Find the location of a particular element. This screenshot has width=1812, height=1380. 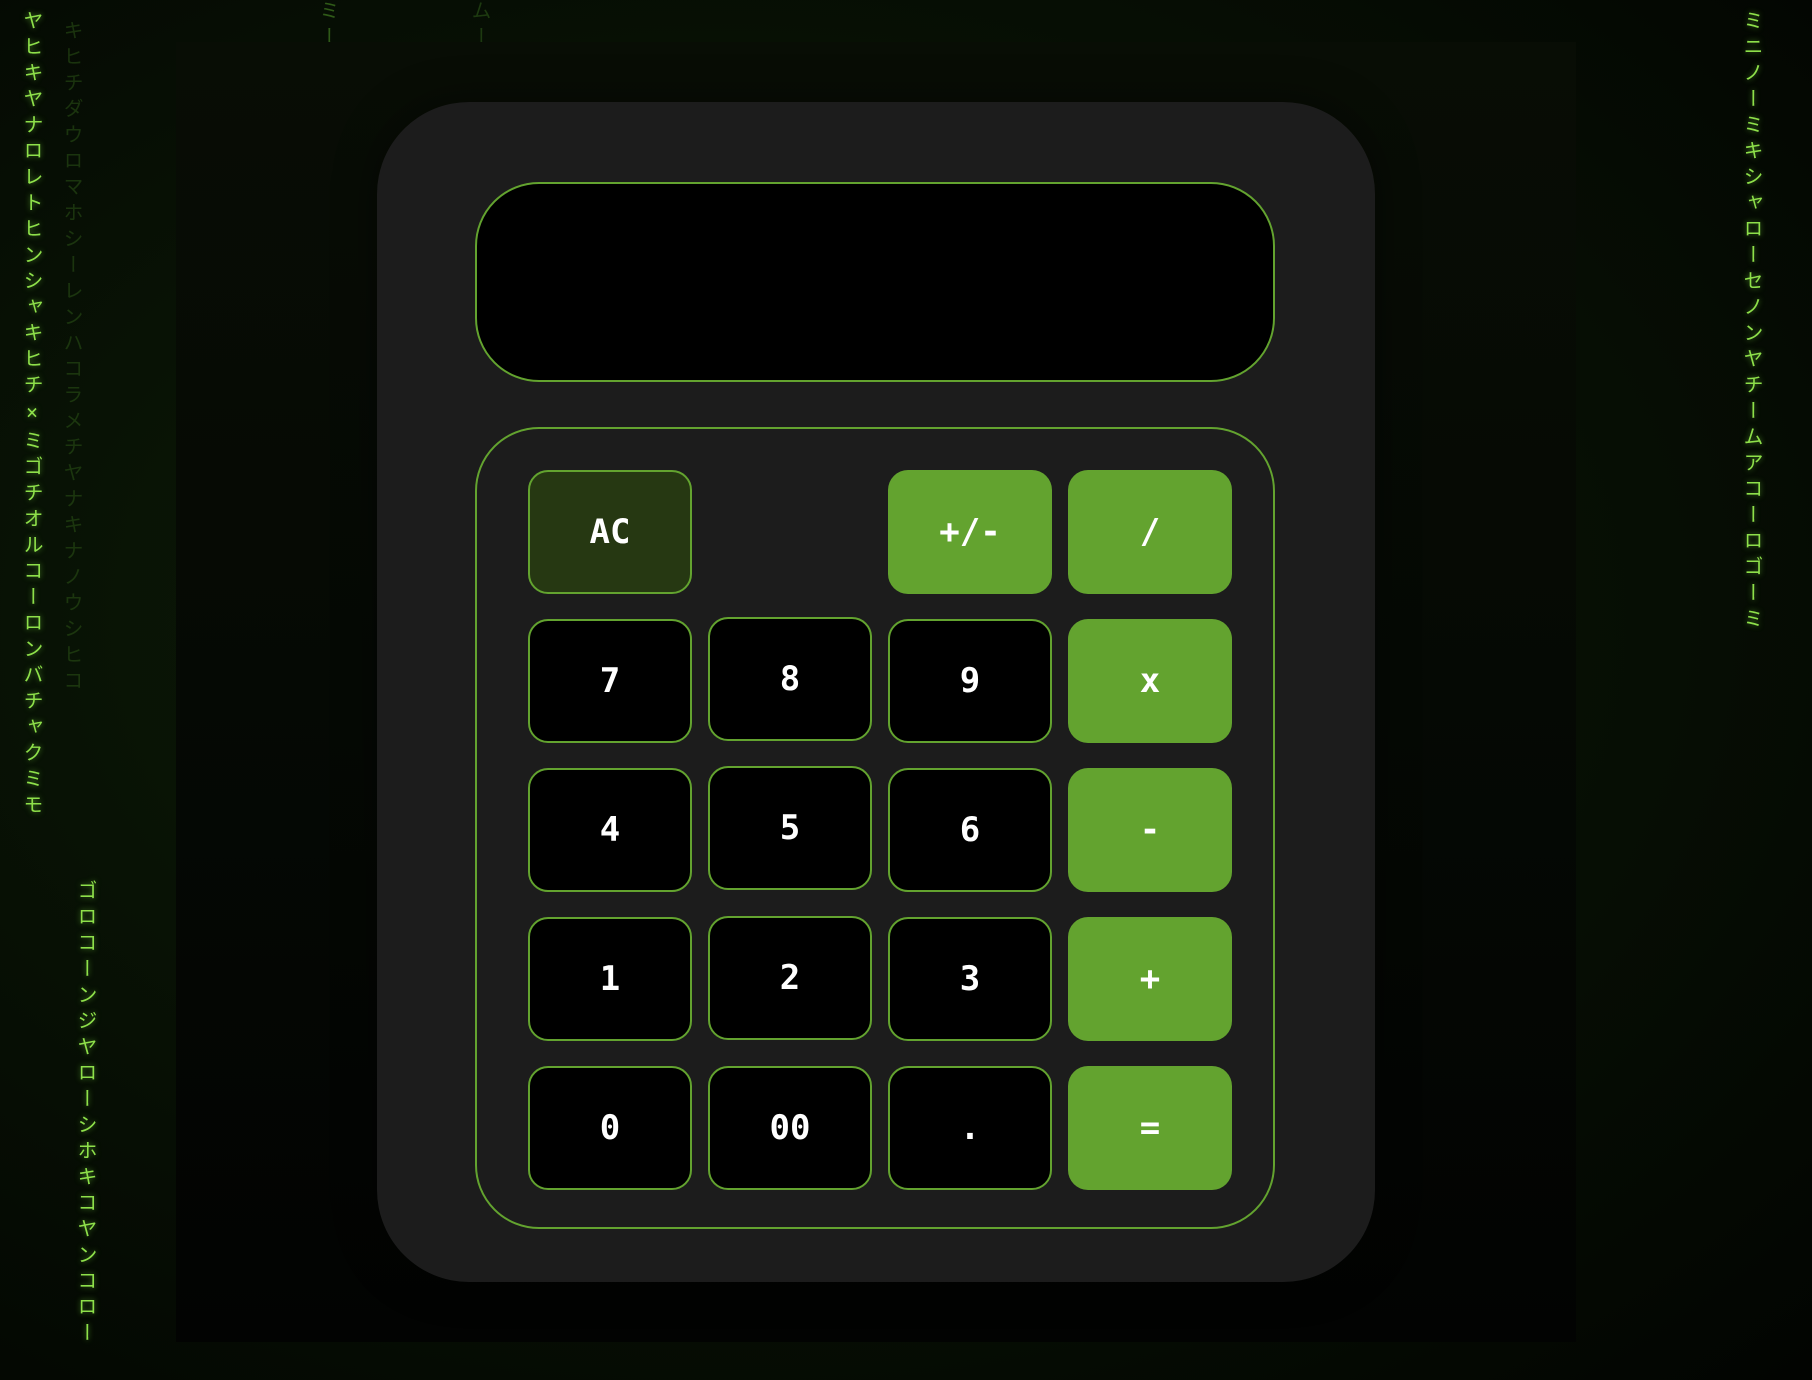

digit-2-button: 2 is located at coordinates (790, 978).